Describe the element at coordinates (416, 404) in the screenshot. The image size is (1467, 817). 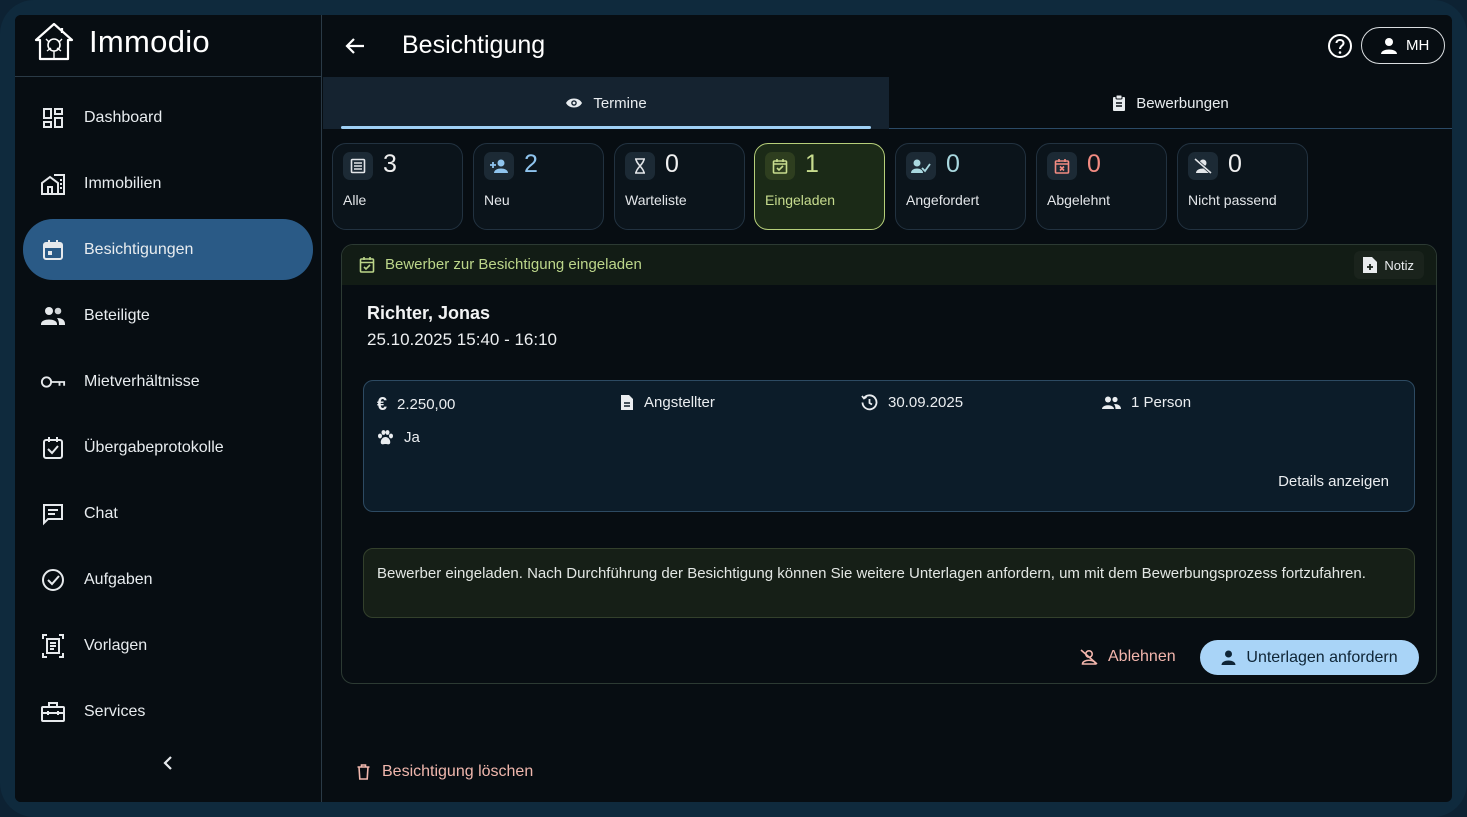
I see `info-rent: € 2.250,00` at that location.